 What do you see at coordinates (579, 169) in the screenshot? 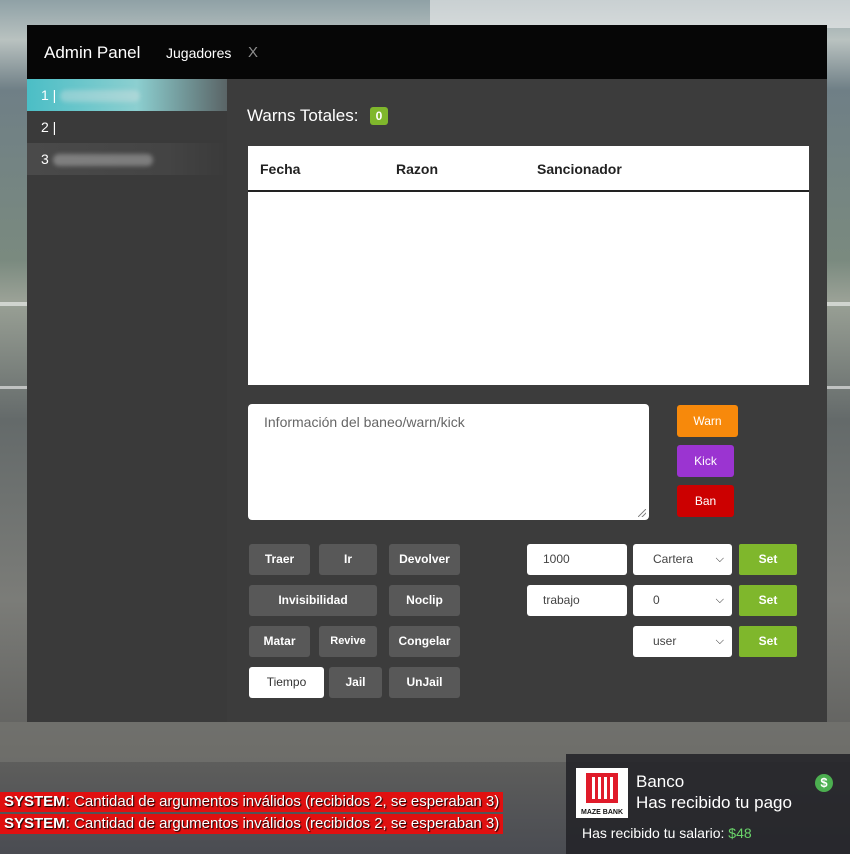
I see `column-sancionador: Sancionador` at bounding box center [579, 169].